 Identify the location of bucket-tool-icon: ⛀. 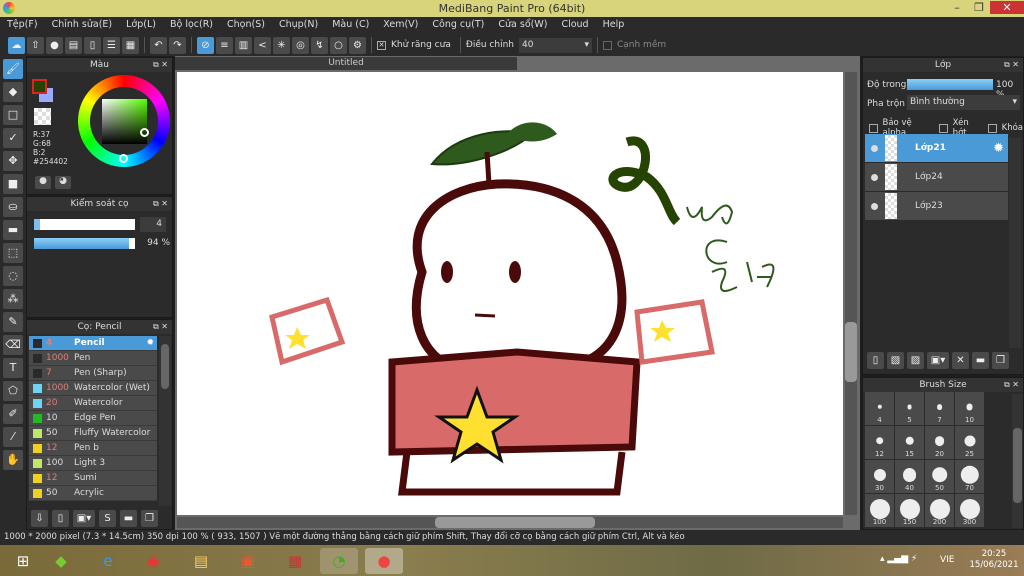
(13, 207).